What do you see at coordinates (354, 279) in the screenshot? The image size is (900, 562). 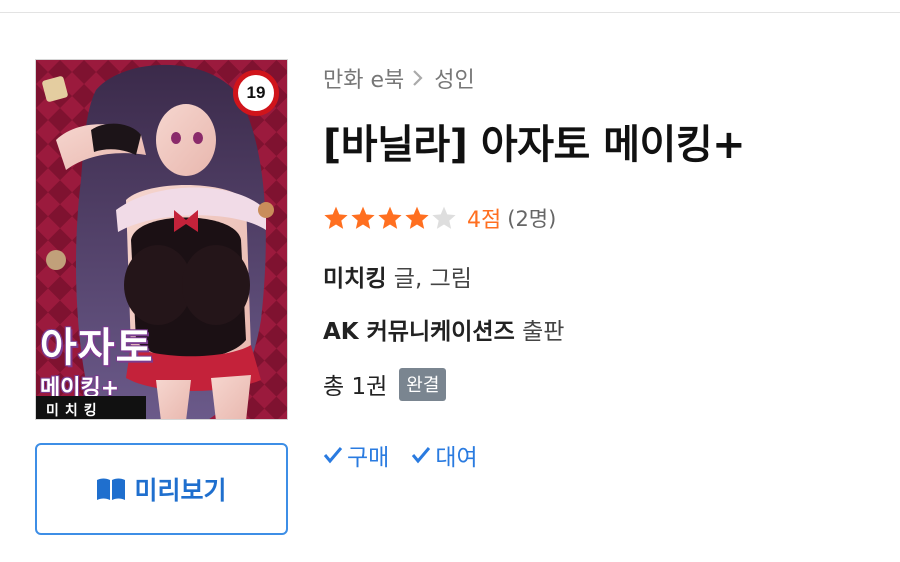 I see `author-name: 미치킹` at bounding box center [354, 279].